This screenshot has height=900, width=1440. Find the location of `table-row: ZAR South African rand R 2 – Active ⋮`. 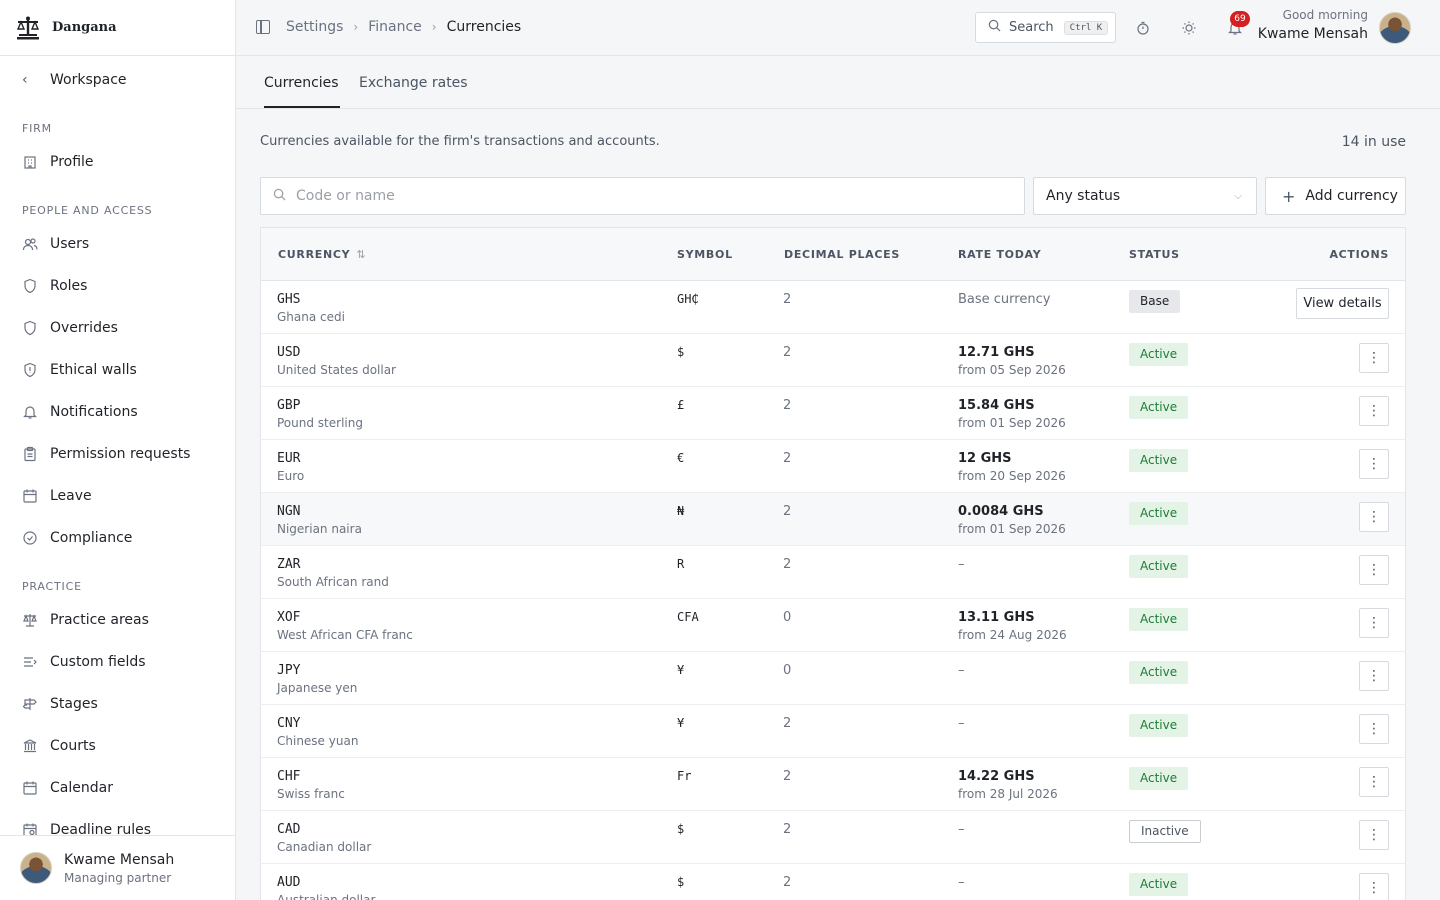

table-row: ZAR South African rand R 2 – Active ⋮ is located at coordinates (833, 572).